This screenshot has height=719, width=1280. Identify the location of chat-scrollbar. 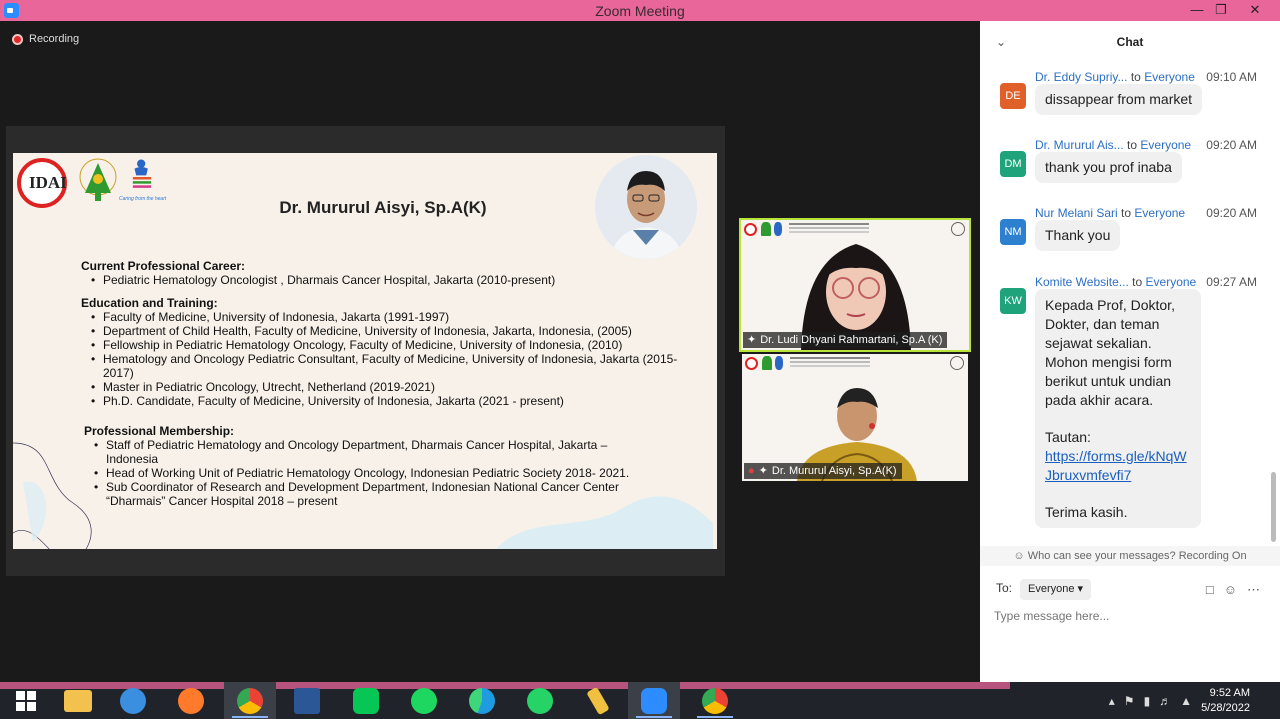
(1273, 305).